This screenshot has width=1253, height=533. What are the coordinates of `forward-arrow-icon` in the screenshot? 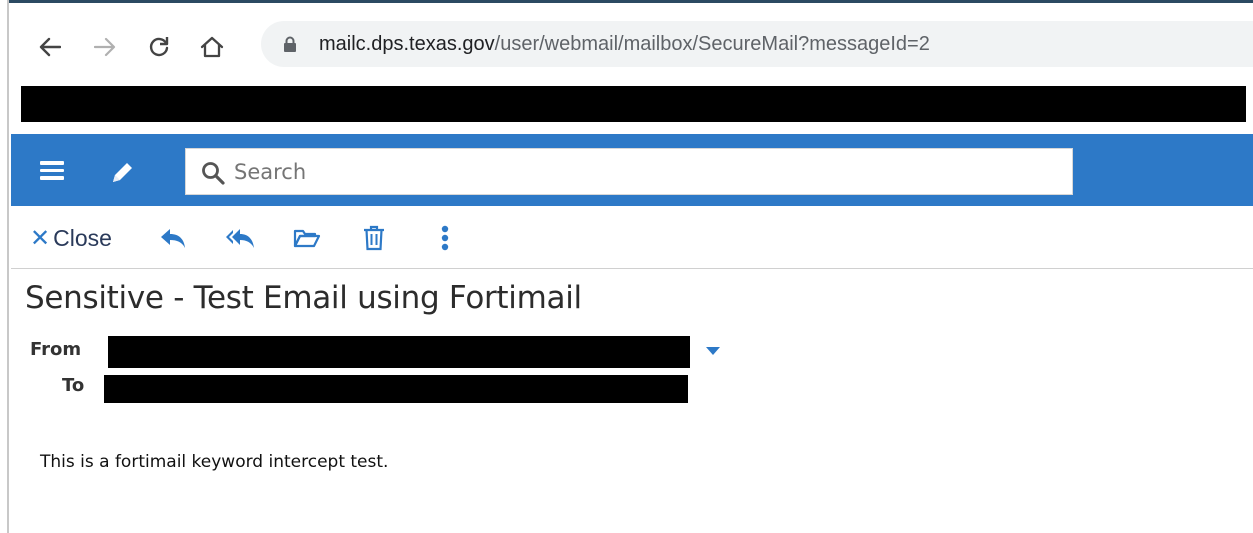 It's located at (105, 47).